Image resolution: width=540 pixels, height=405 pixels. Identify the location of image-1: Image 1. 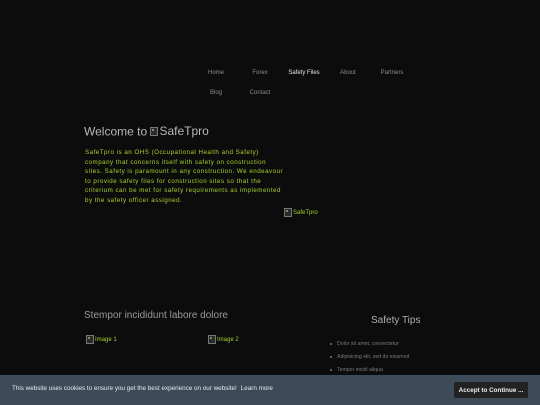
(101, 339).